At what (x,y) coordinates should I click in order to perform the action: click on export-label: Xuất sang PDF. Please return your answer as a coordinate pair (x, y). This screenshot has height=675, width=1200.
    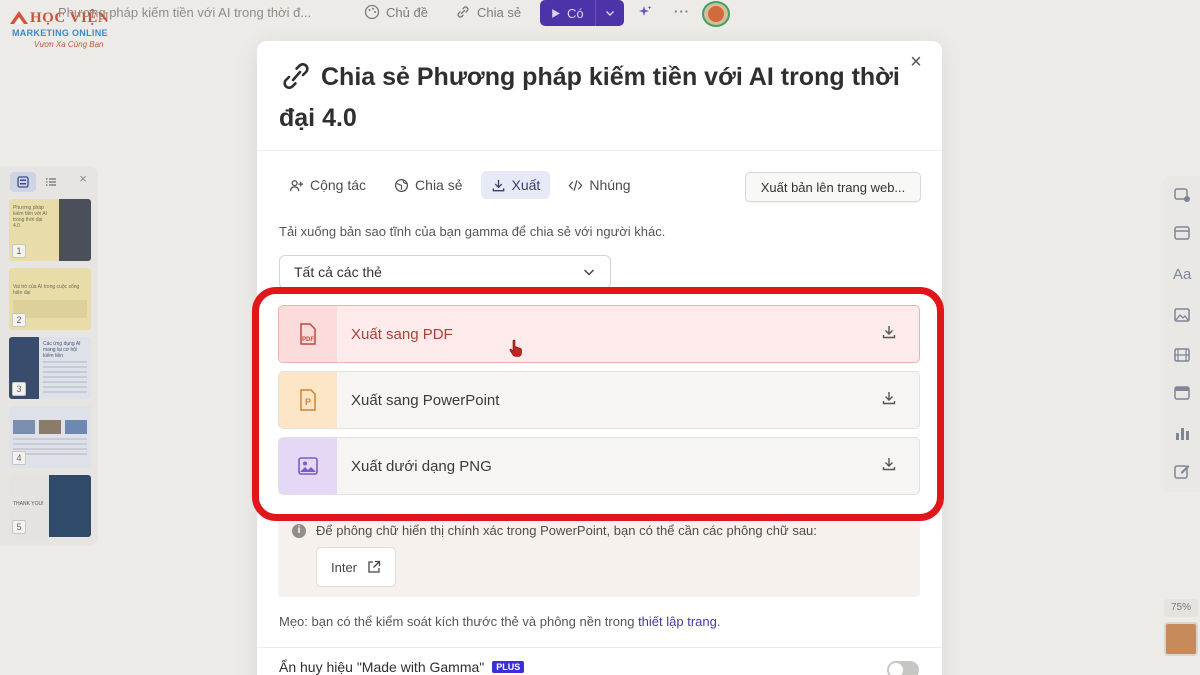
    Looking at the image, I should click on (402, 334).